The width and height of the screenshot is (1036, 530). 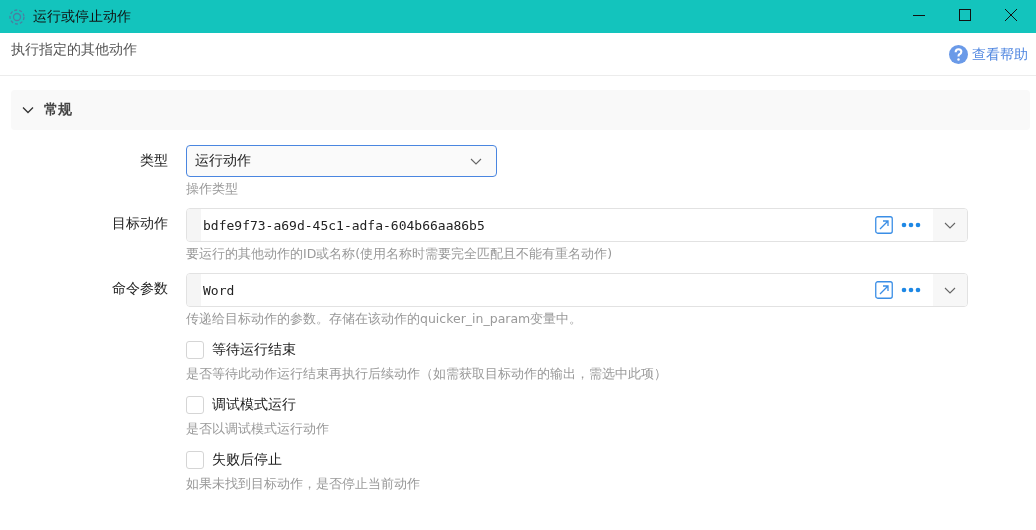 I want to click on action-description: 执行指定的其他动作, so click(x=74, y=50).